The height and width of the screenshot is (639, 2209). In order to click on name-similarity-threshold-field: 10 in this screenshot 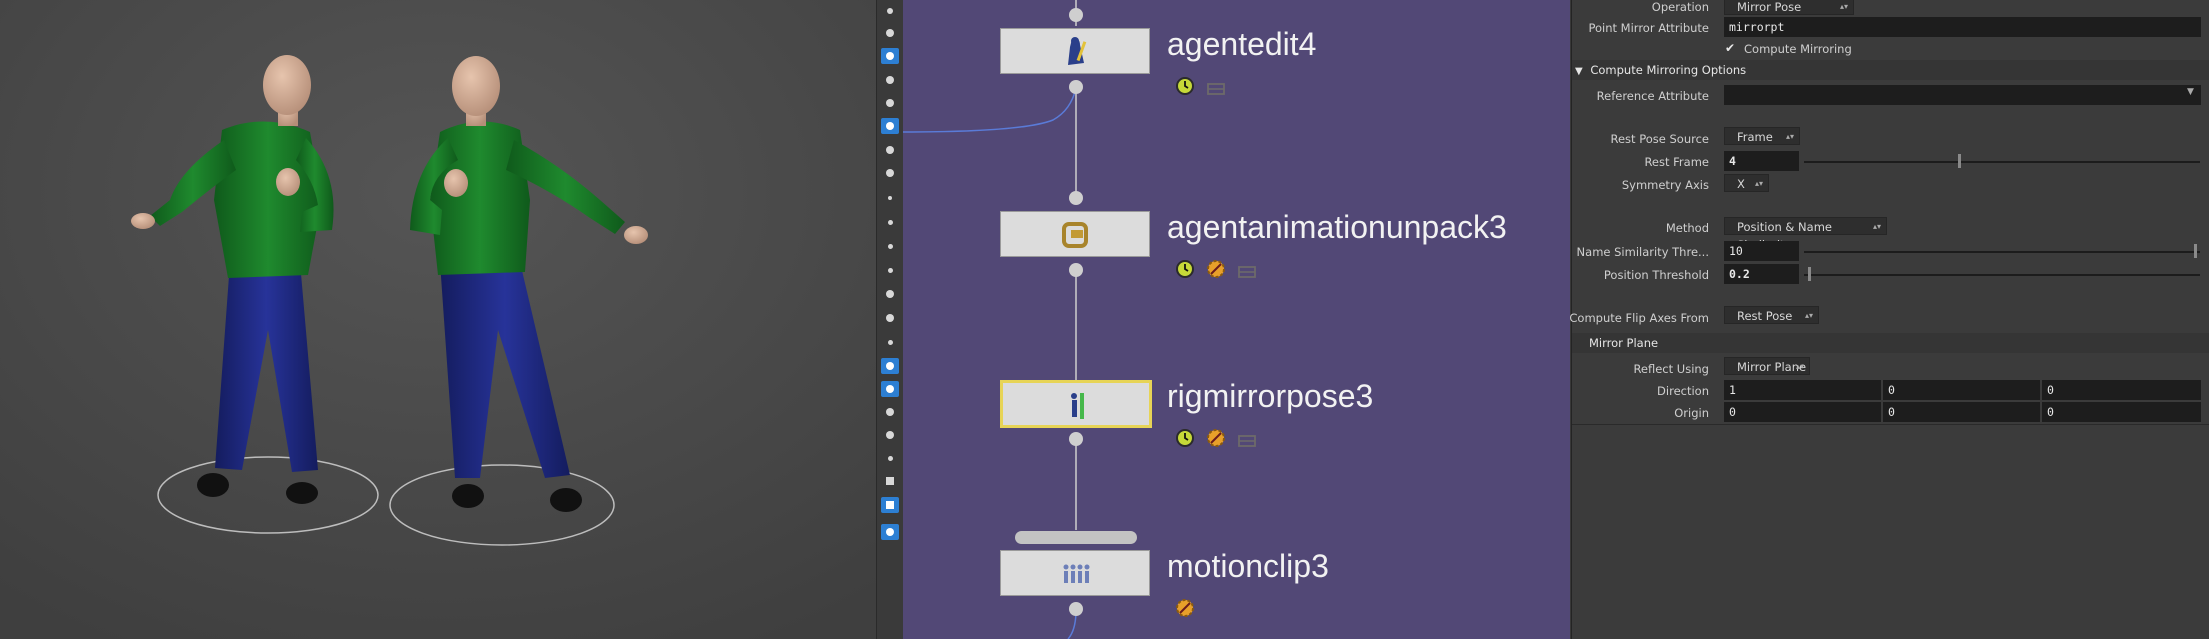, I will do `click(1761, 251)`.